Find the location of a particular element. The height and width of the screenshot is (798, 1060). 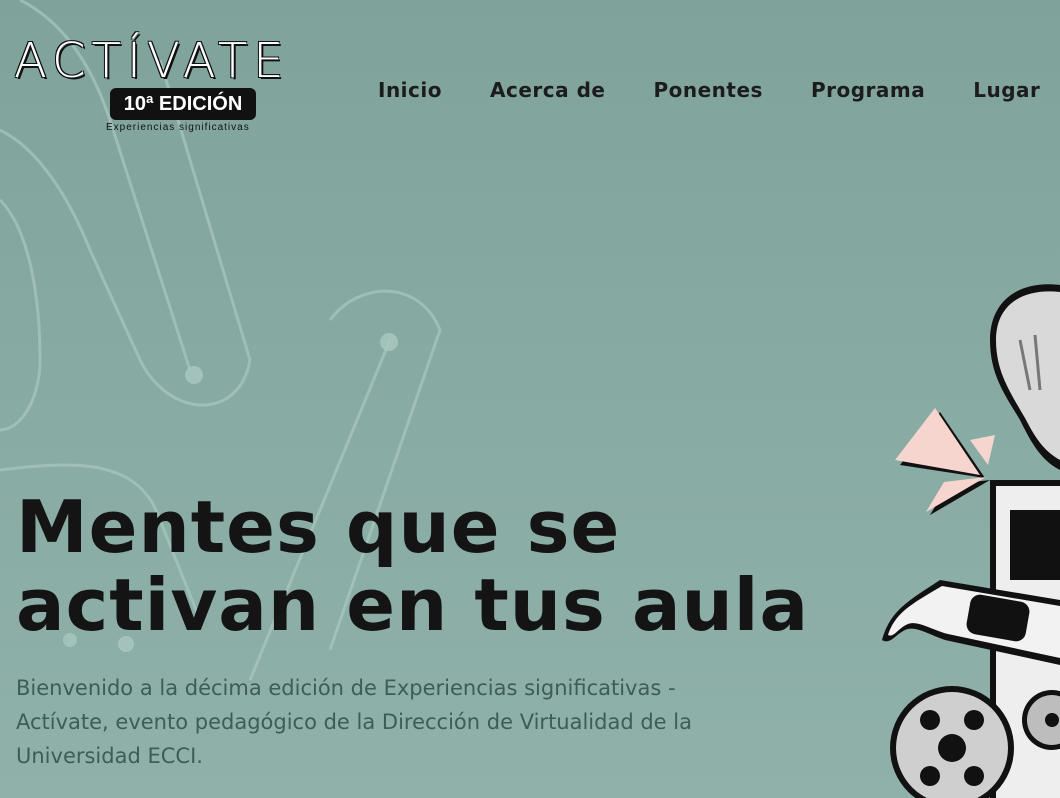

hero-collage-art is located at coordinates (971, 541).